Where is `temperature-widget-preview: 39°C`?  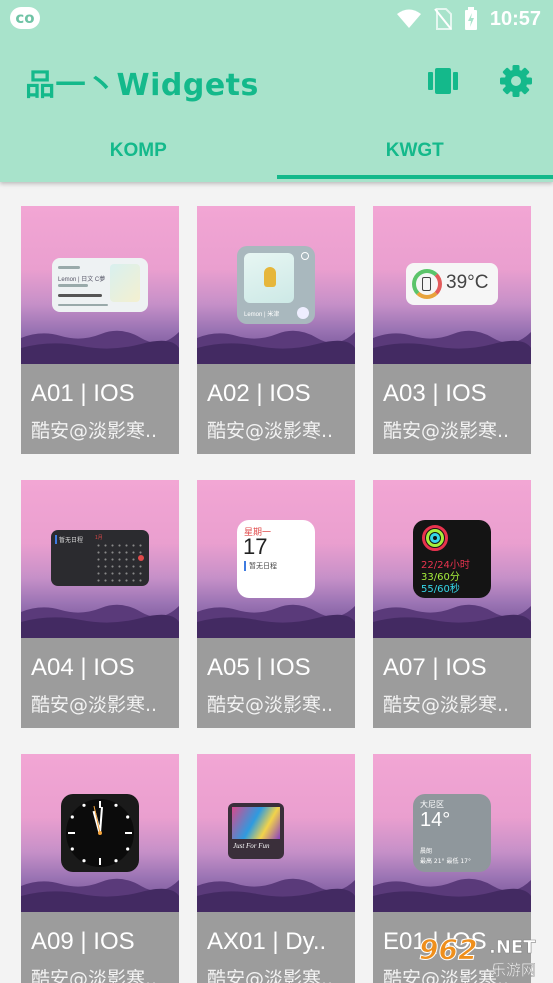
temperature-widget-preview: 39°C is located at coordinates (452, 284).